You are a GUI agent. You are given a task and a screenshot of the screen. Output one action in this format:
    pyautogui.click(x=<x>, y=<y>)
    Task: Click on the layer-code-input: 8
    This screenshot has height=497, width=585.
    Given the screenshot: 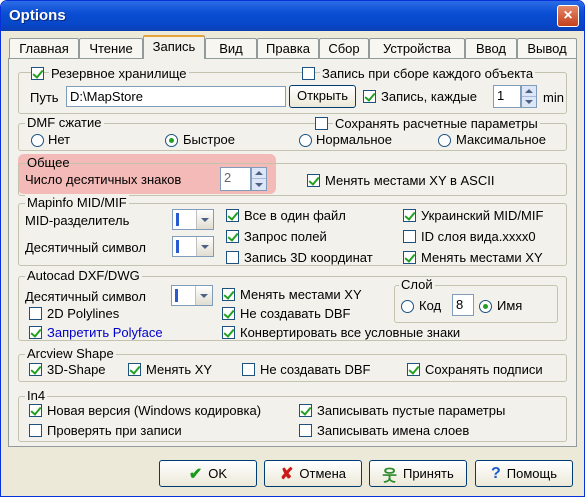 What is the action you would take?
    pyautogui.click(x=463, y=305)
    